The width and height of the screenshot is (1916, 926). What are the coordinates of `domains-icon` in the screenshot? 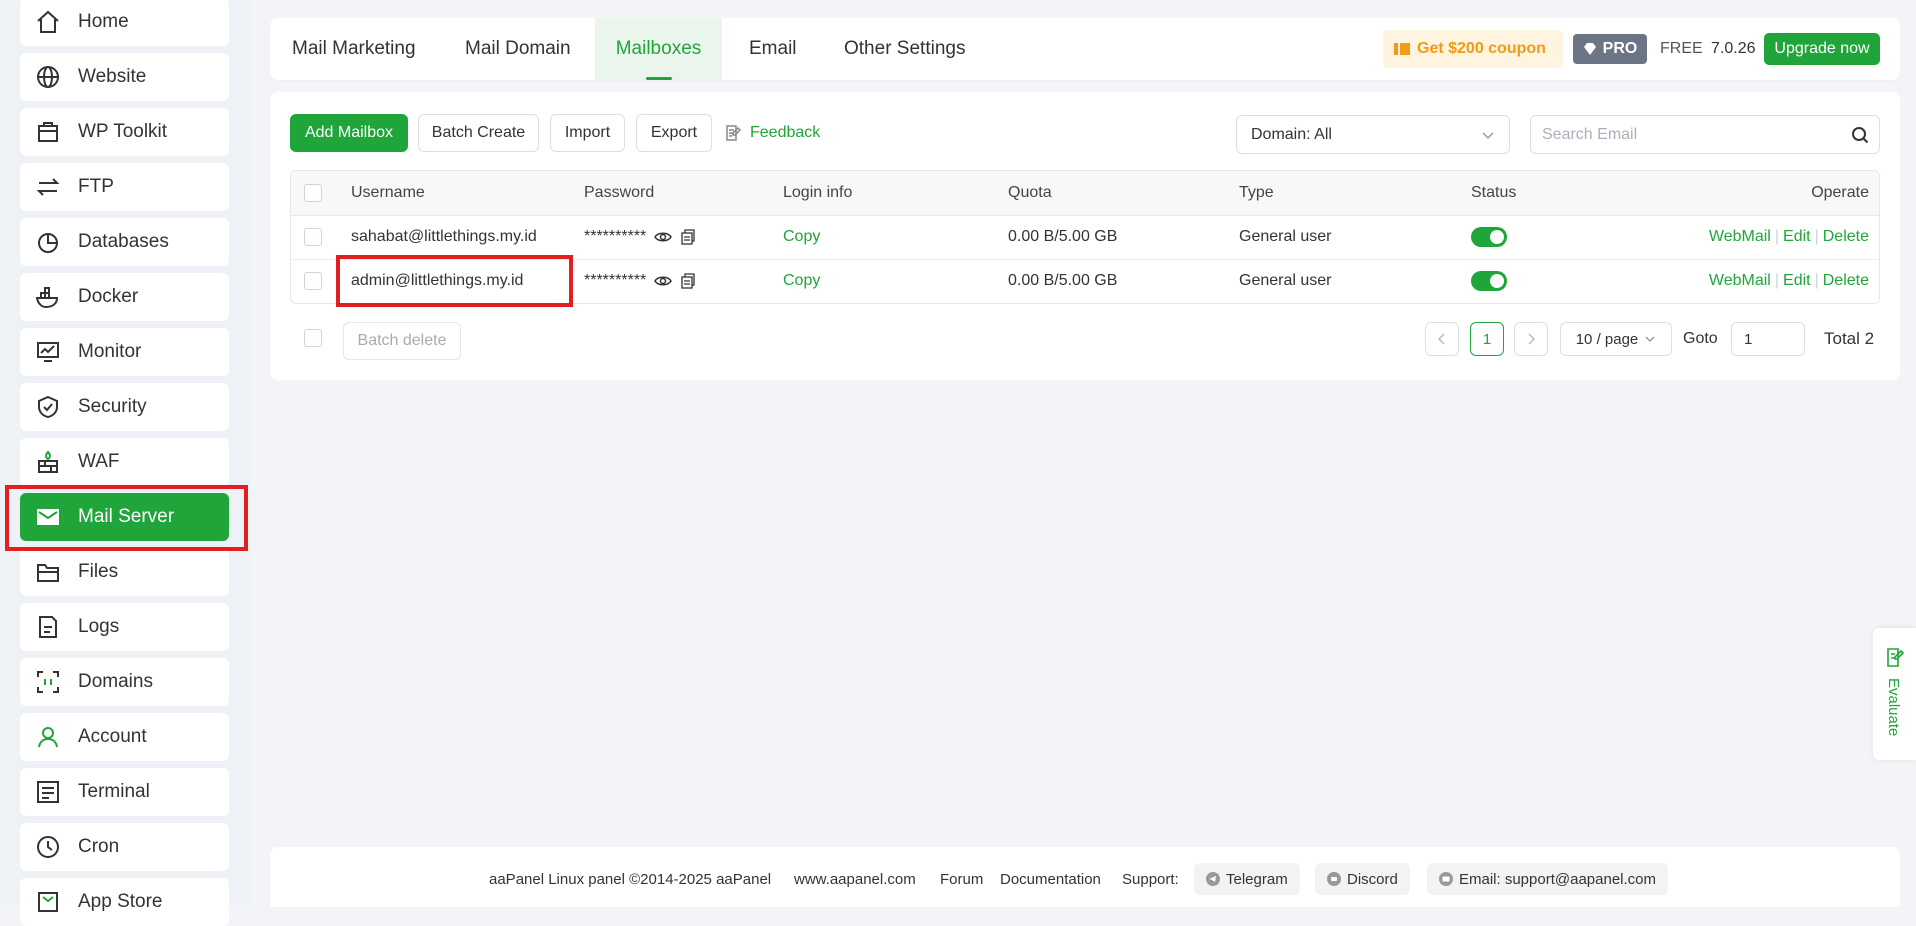 It's located at (48, 682).